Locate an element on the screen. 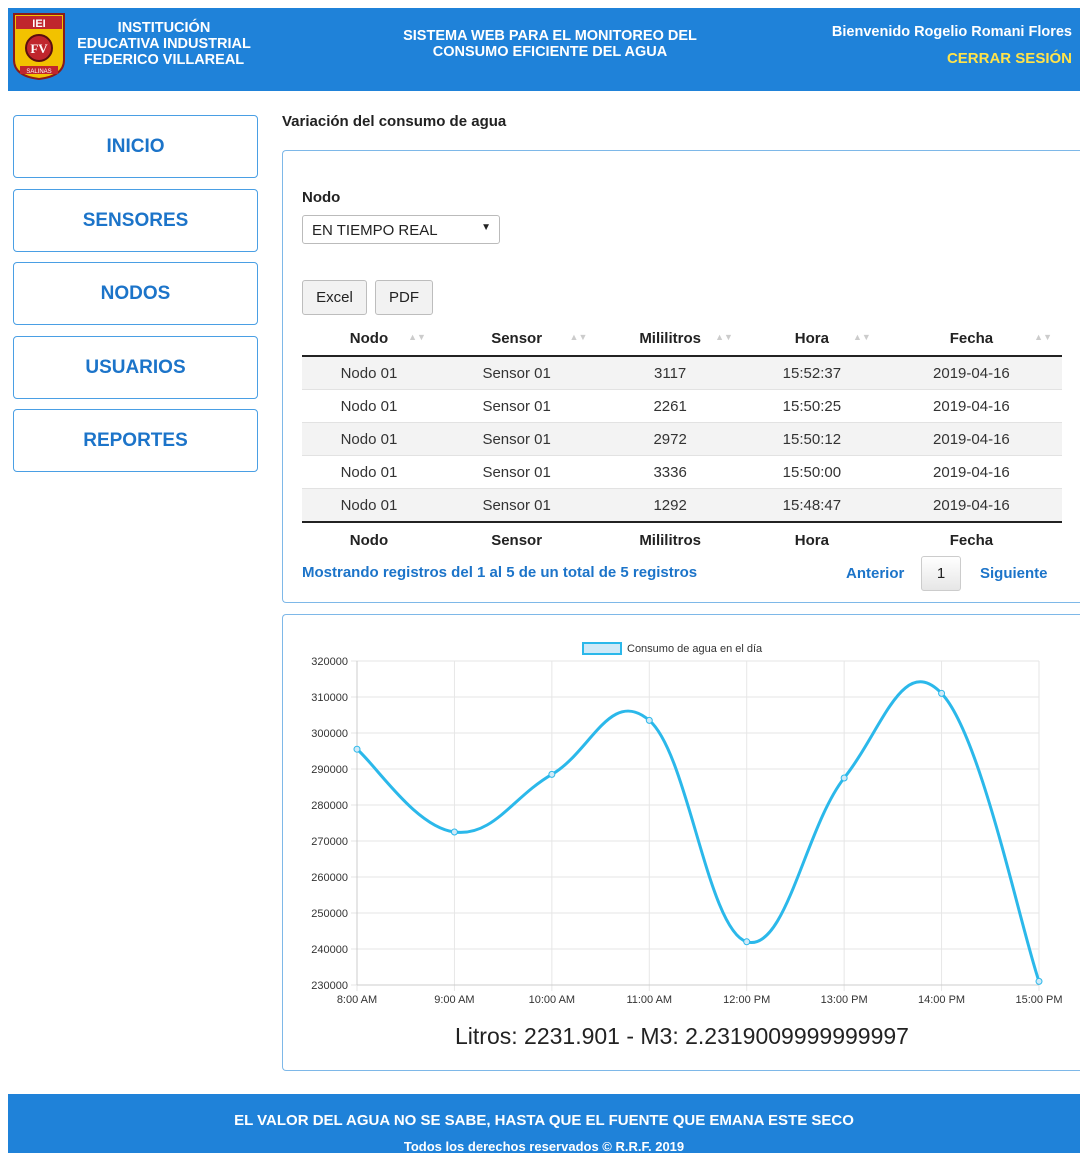 Image resolution: width=1080 pixels, height=1154 pixels. system-title-line: SISTEMA WEB PARA EL MONITOREO DEL is located at coordinates (550, 36).